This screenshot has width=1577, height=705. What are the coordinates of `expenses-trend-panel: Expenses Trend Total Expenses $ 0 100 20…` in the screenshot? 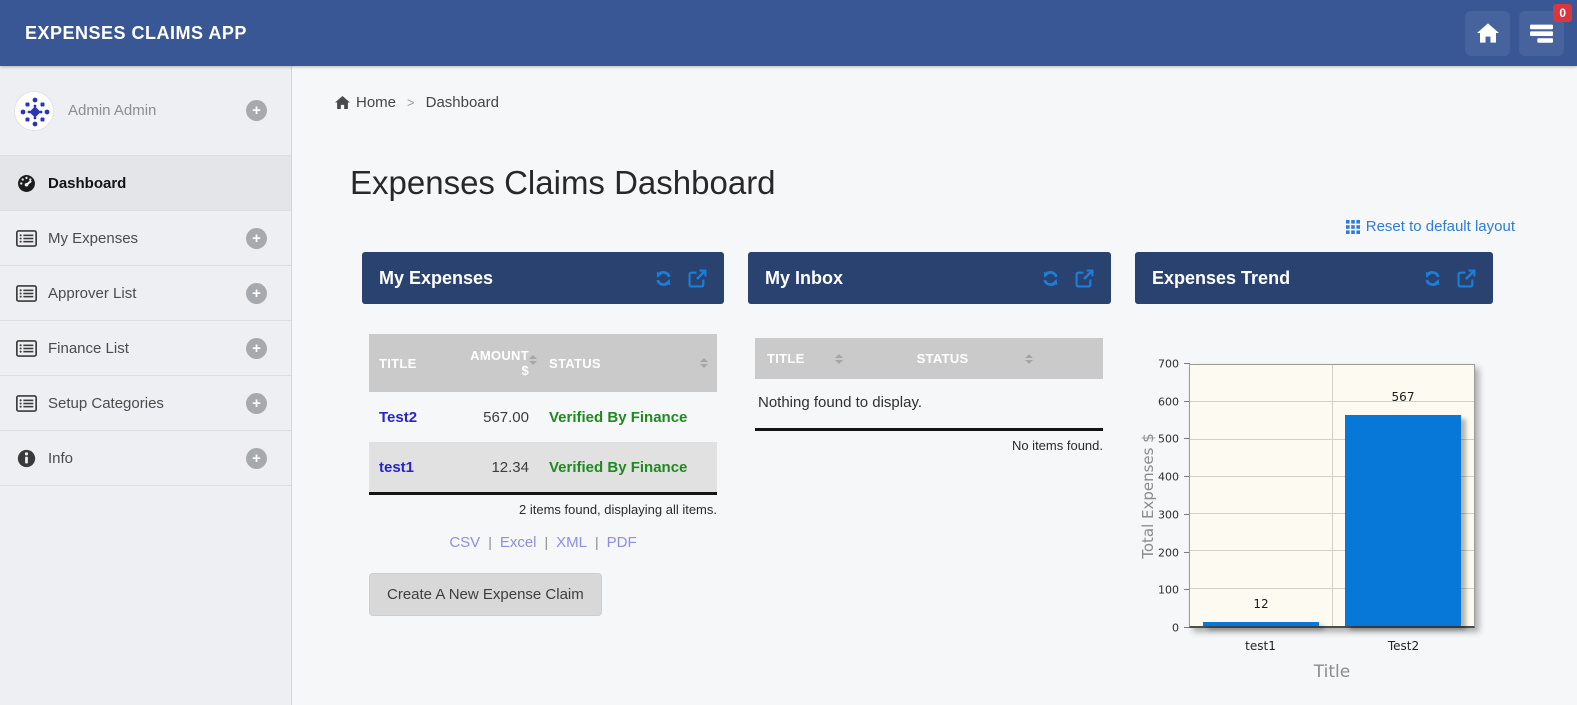 It's located at (1314, 470).